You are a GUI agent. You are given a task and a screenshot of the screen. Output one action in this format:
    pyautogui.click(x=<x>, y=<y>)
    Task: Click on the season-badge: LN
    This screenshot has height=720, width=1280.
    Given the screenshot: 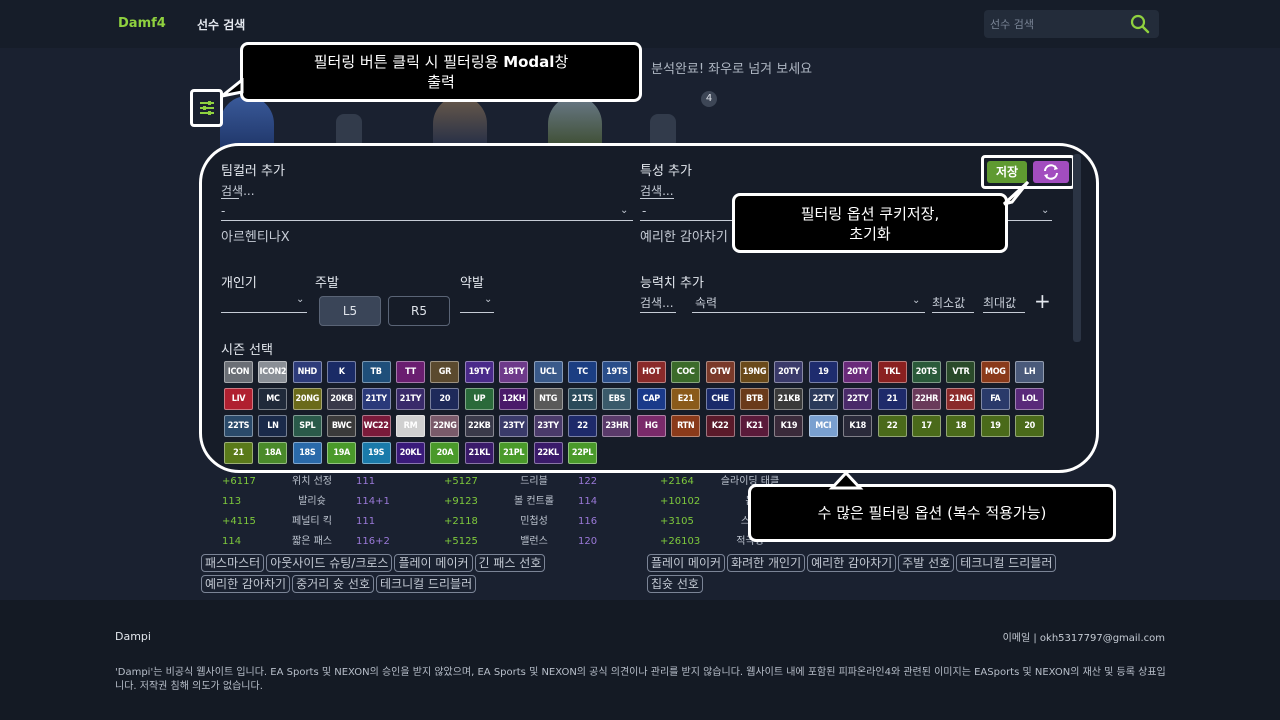 What is the action you would take?
    pyautogui.click(x=273, y=426)
    